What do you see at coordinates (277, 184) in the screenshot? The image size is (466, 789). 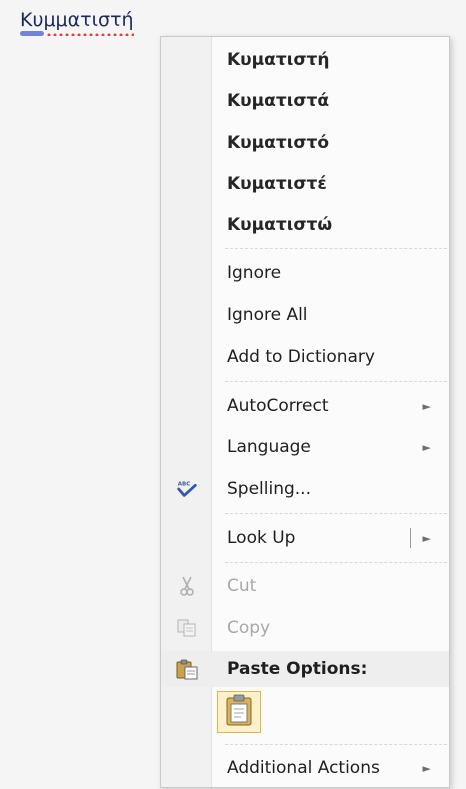 I see `suggestion-label: Κυματιστέ` at bounding box center [277, 184].